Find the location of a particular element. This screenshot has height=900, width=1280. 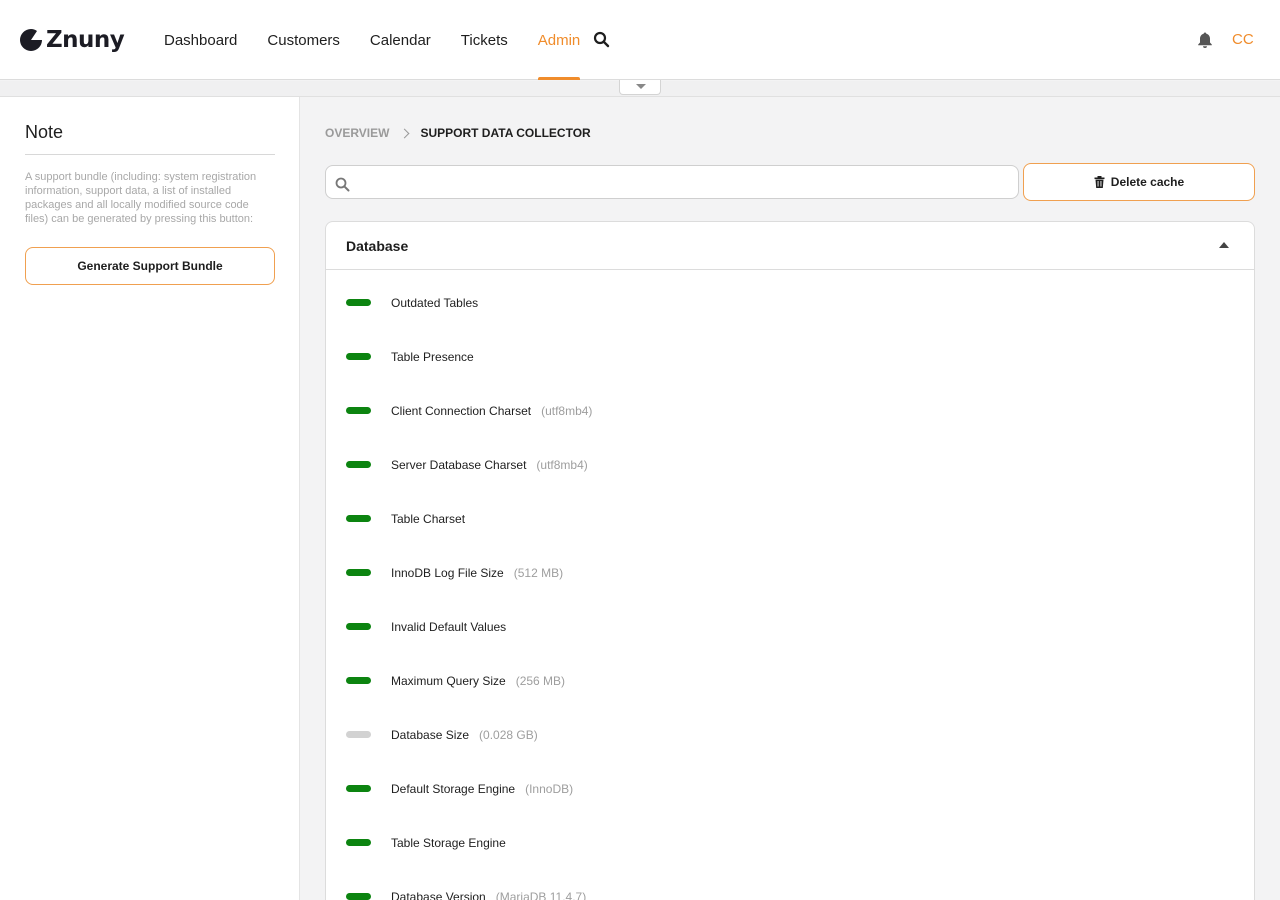

breadcrumb: OVERVIEW SUPPORT DATA COLLECTOR is located at coordinates (458, 133).